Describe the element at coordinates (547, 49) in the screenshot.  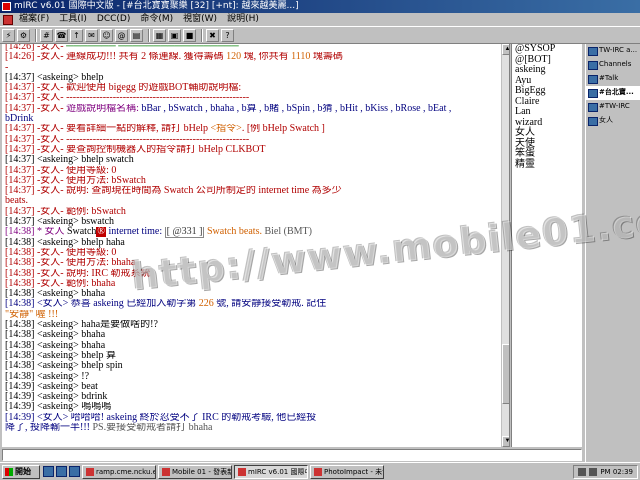
I see `nick-item: @SYSOP` at that location.